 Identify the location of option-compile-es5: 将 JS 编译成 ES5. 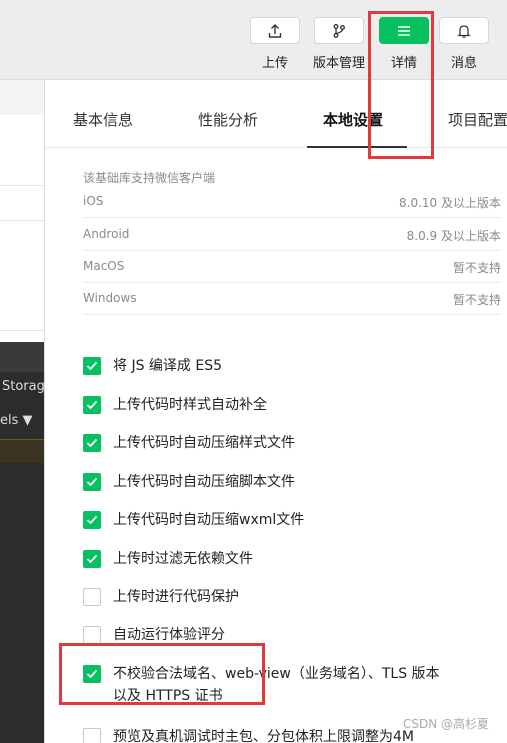
(268, 367).